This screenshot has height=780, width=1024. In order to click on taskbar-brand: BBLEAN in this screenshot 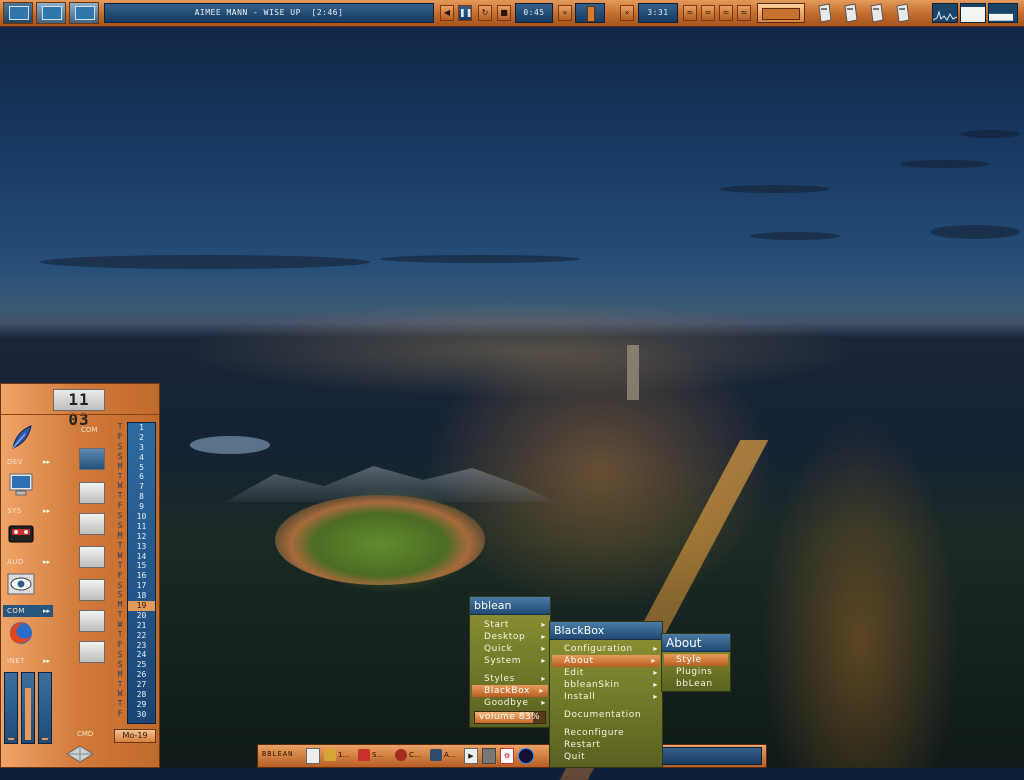, I will do `click(277, 754)`.